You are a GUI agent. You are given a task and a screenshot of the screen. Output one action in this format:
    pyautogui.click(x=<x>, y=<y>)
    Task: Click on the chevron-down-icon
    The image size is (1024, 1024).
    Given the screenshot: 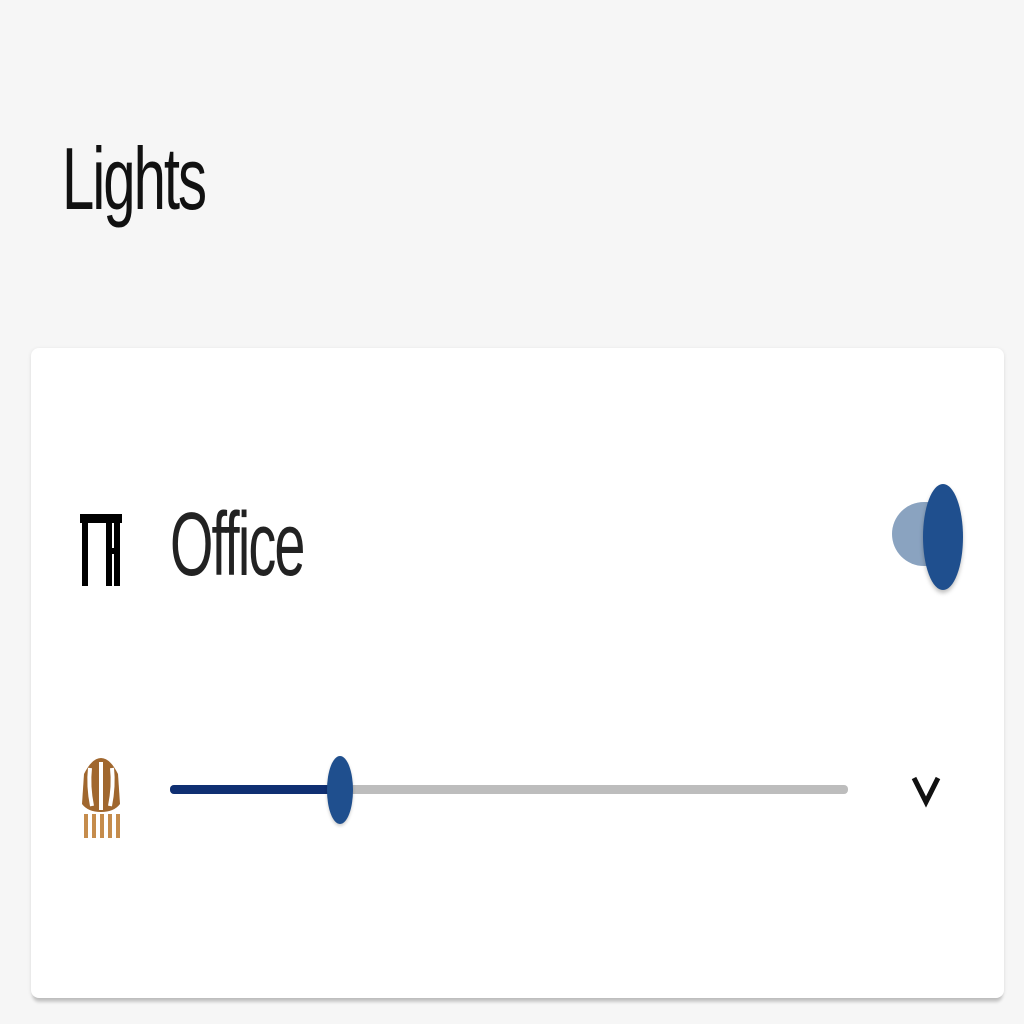 What is the action you would take?
    pyautogui.click(x=926, y=790)
    